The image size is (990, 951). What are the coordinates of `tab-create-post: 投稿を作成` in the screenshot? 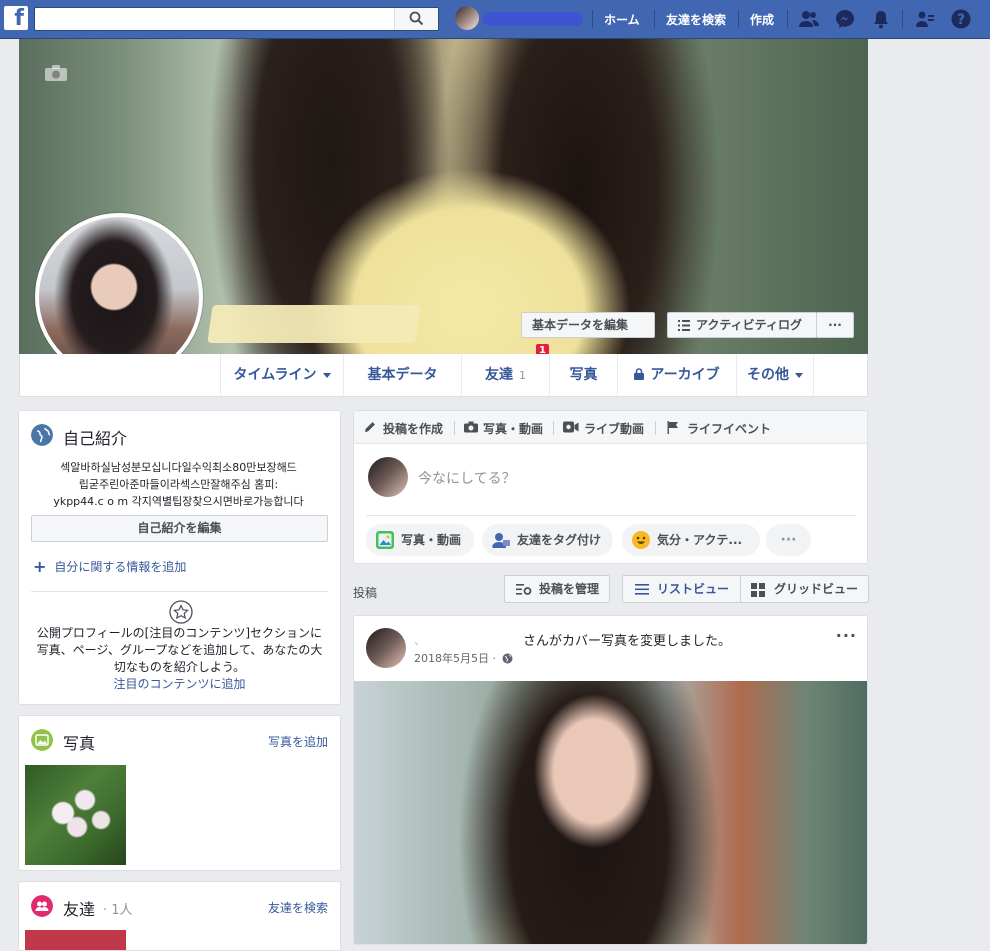 It's located at (413, 428).